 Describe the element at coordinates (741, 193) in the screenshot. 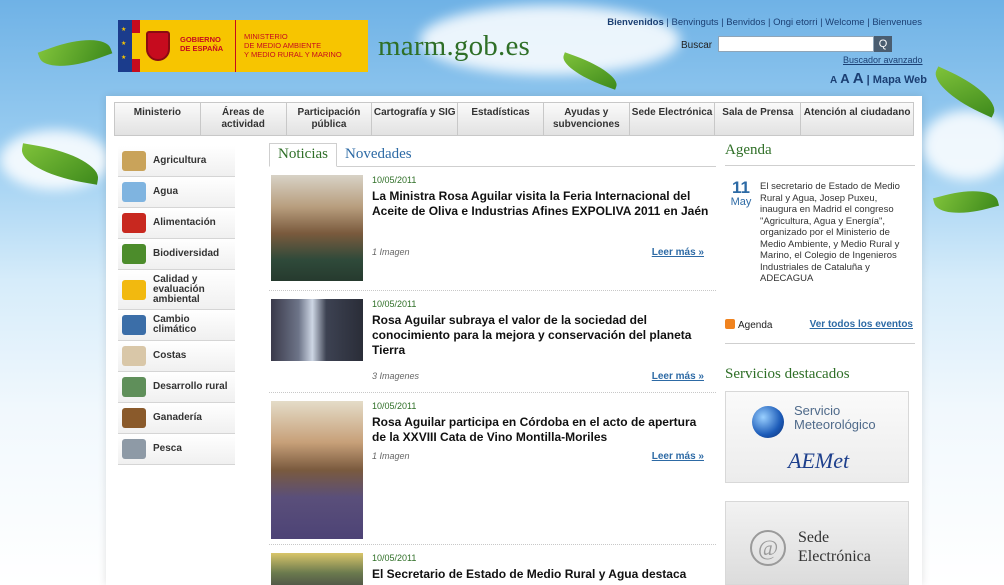

I see `agenda-date: 11 May` at that location.